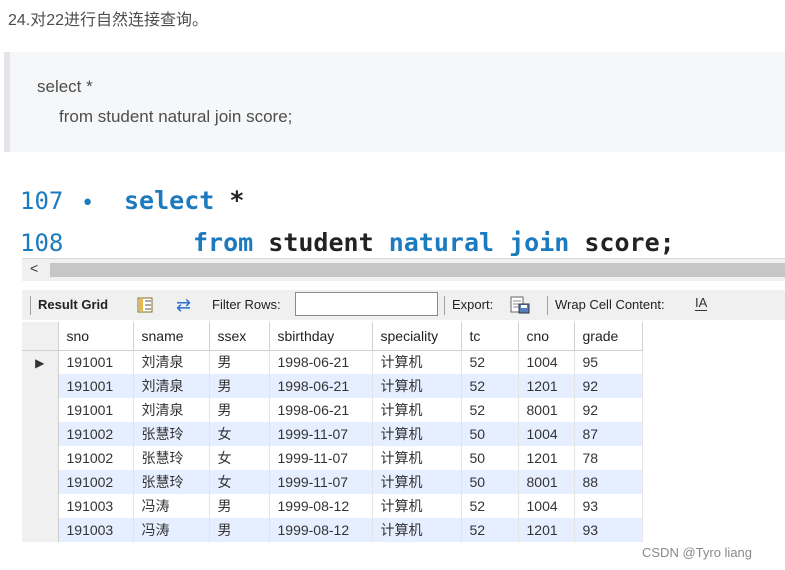  Describe the element at coordinates (608, 458) in the screenshot. I see `cell-grade: 78` at that location.